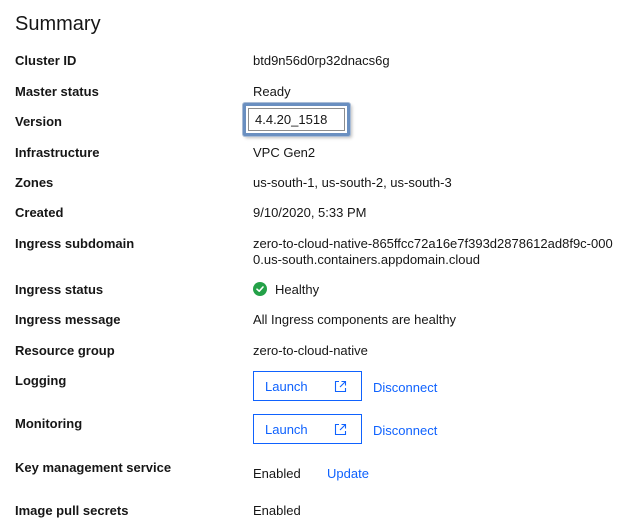 The image size is (644, 526). I want to click on logging-launch-button: Launch, so click(307, 386).